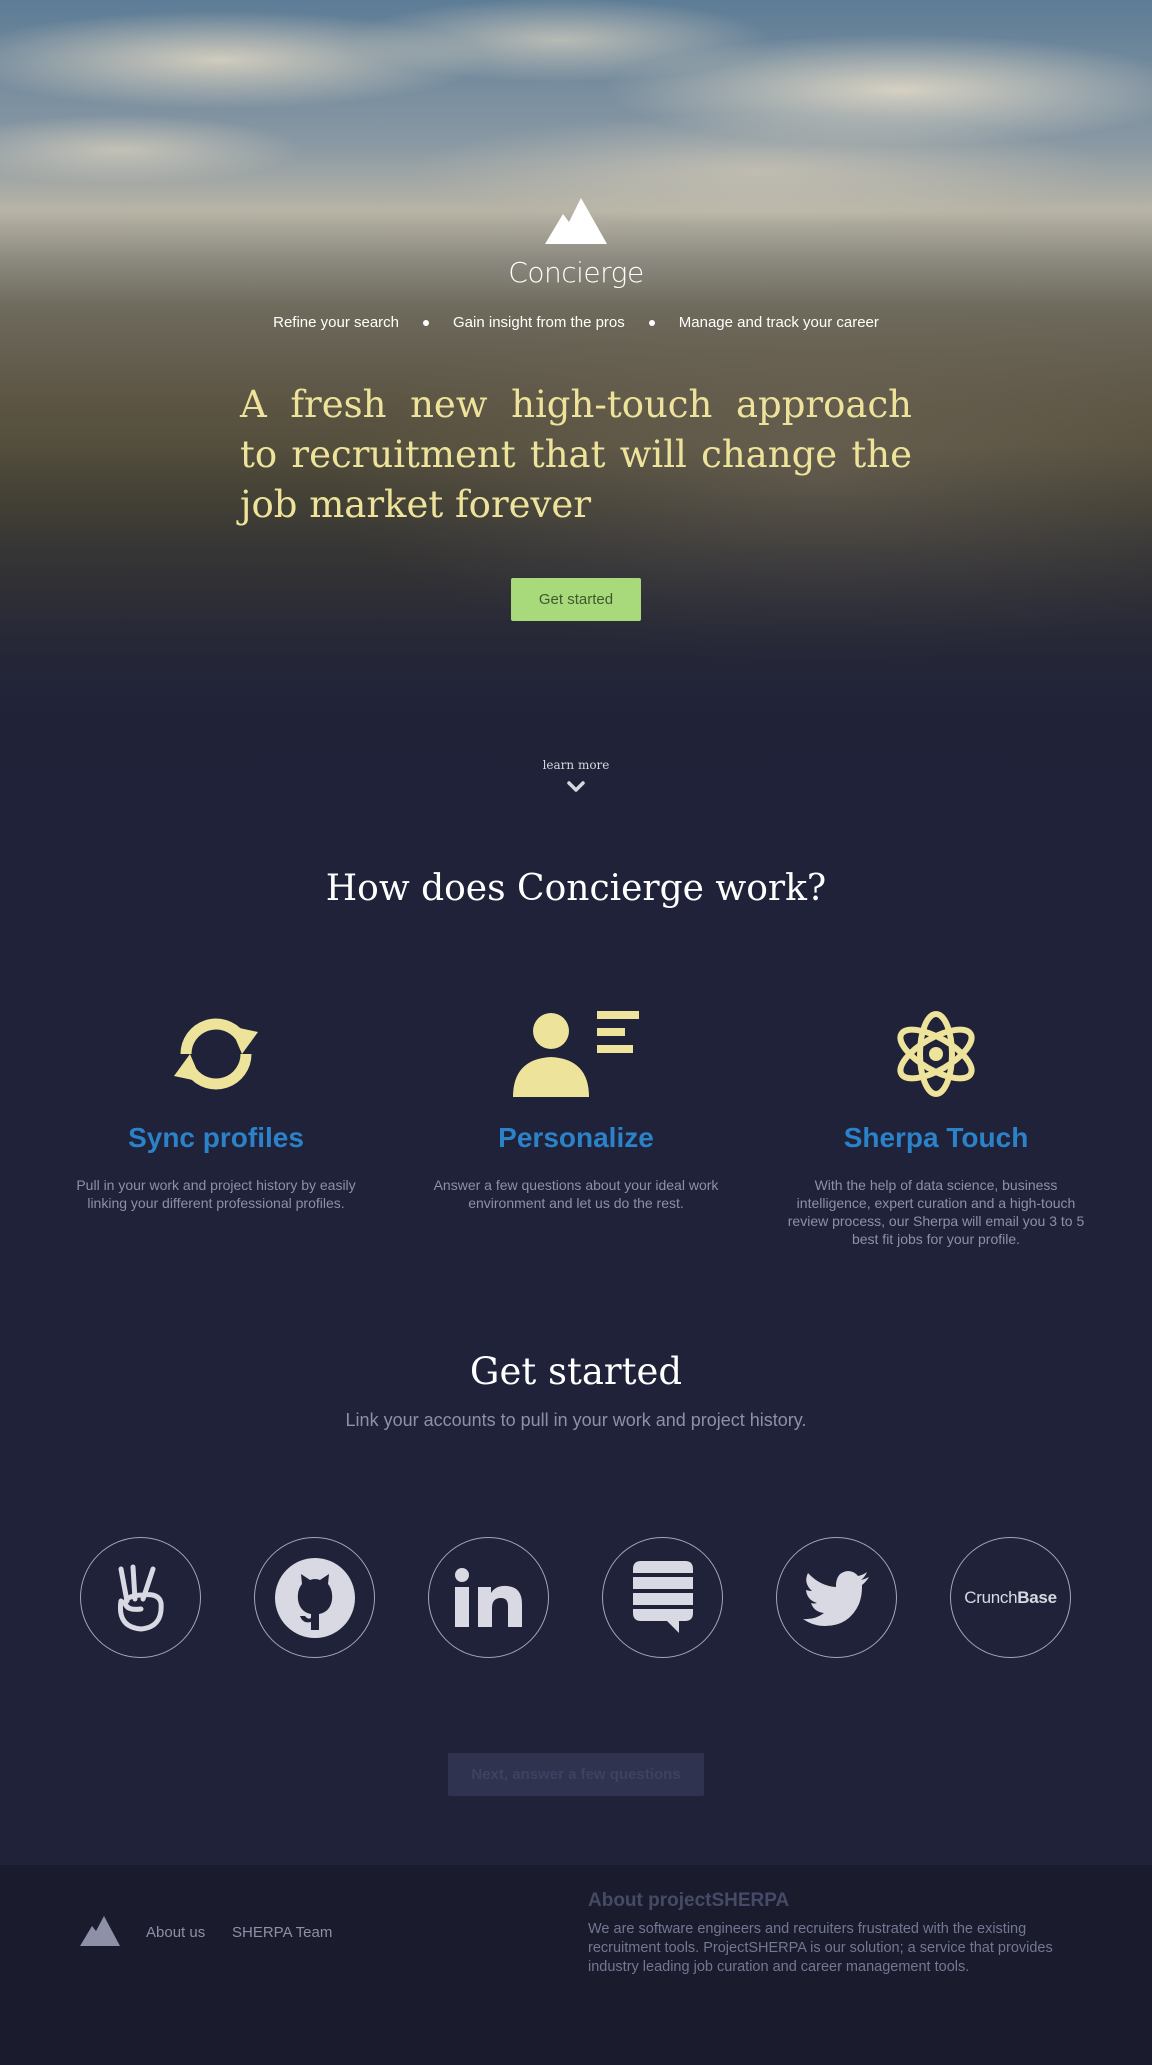 Image resolution: width=1152 pixels, height=2065 pixels. I want to click on feature-title: Personalize, so click(576, 1137).